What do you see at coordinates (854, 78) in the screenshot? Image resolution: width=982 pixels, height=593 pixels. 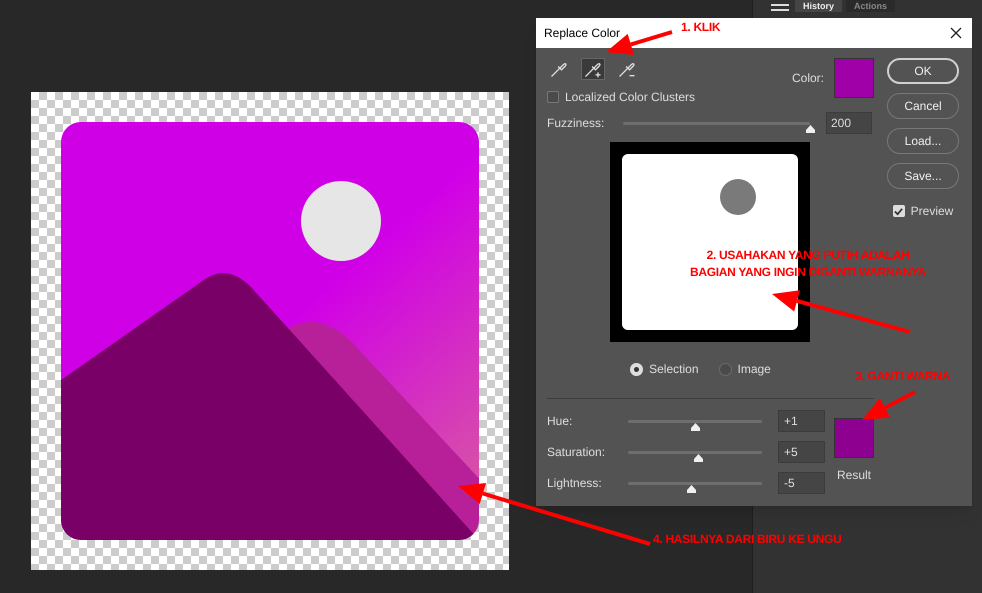 I see `color-swatch` at bounding box center [854, 78].